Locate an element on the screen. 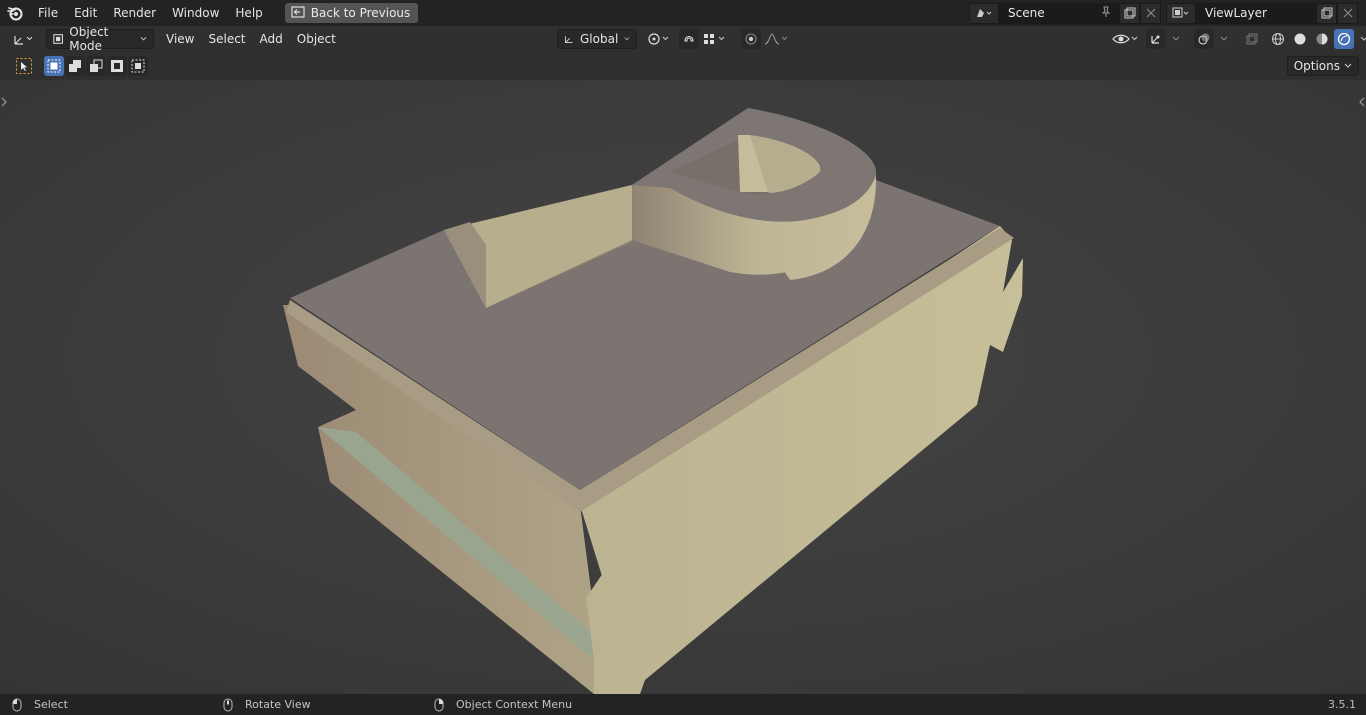 This screenshot has width=1366, height=715. view-layer-name-field: ViewLayer is located at coordinates (1256, 13).